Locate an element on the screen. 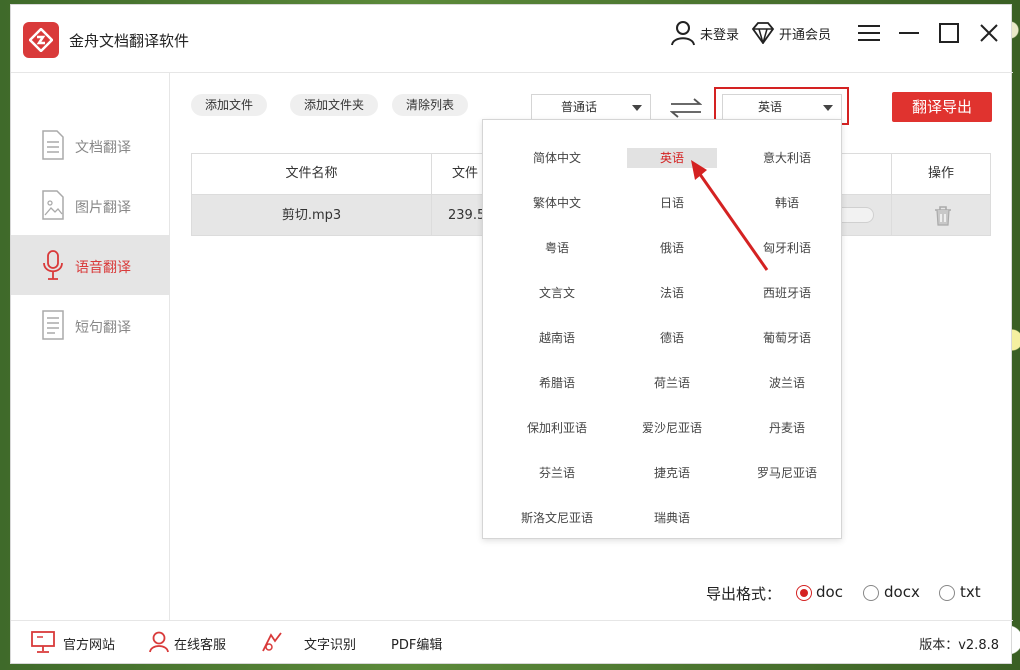 Image resolution: width=1020 pixels, height=670 pixels. app-logo is located at coordinates (41, 40).